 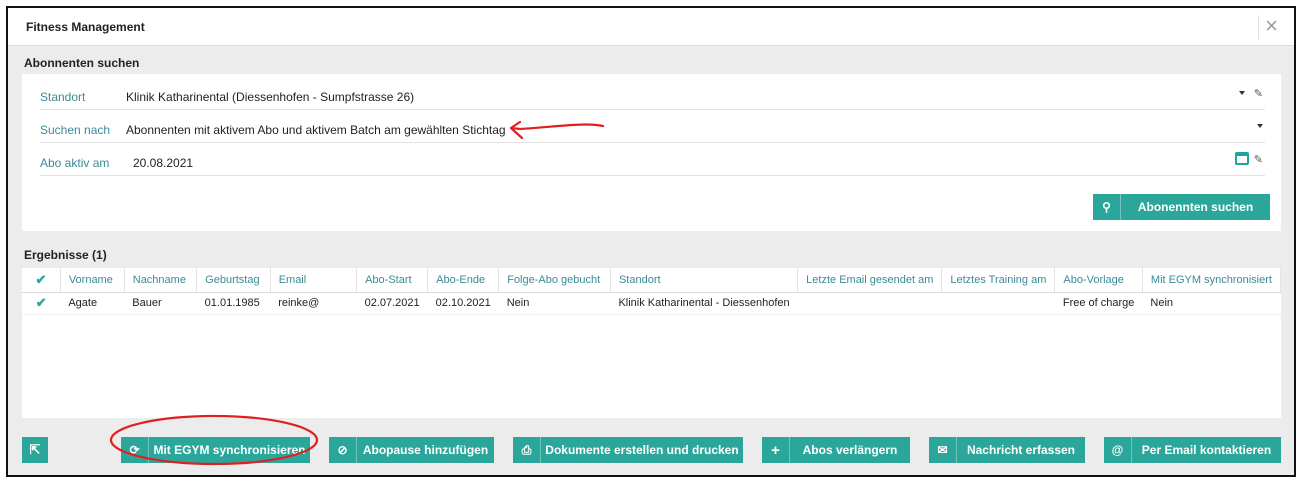 I want to click on row-checkbox: ✔, so click(x=41, y=303).